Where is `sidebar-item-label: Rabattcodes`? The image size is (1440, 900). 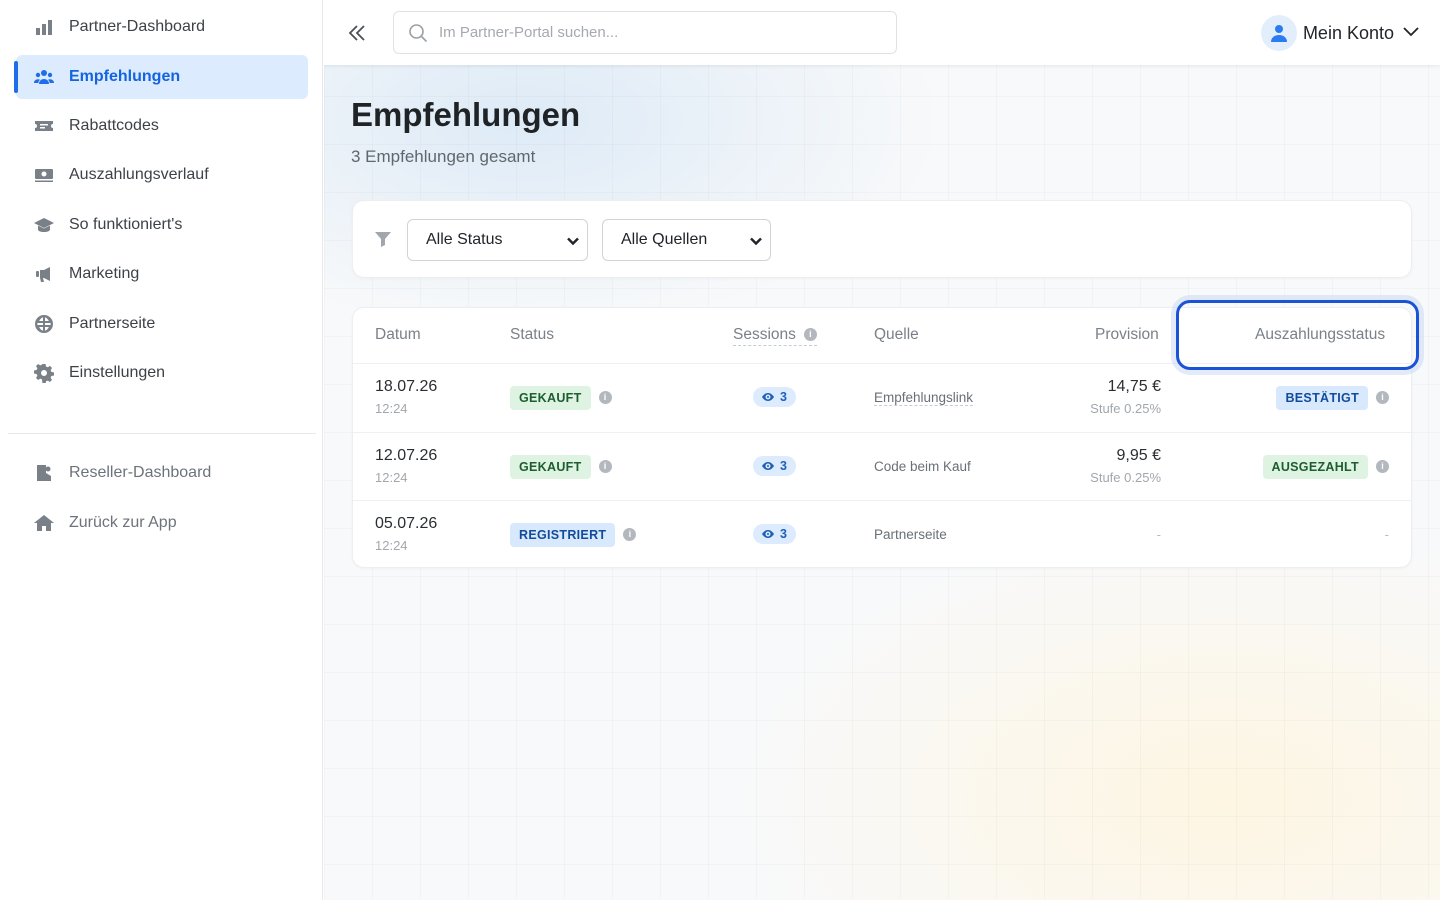 sidebar-item-label: Rabattcodes is located at coordinates (114, 125).